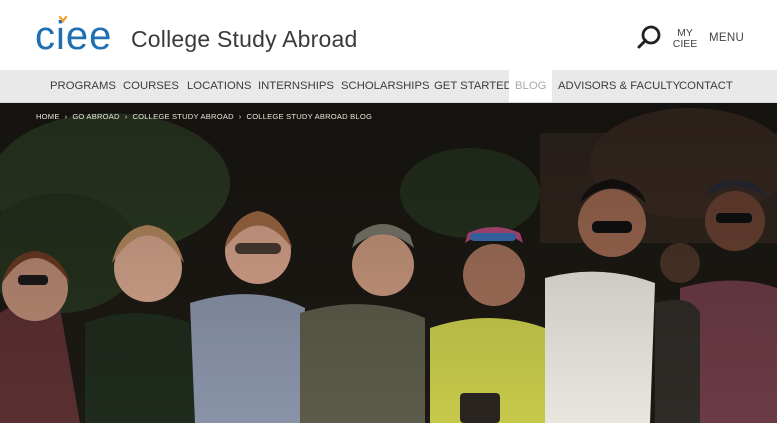  What do you see at coordinates (531, 86) in the screenshot?
I see `nav-blog: BLOG` at bounding box center [531, 86].